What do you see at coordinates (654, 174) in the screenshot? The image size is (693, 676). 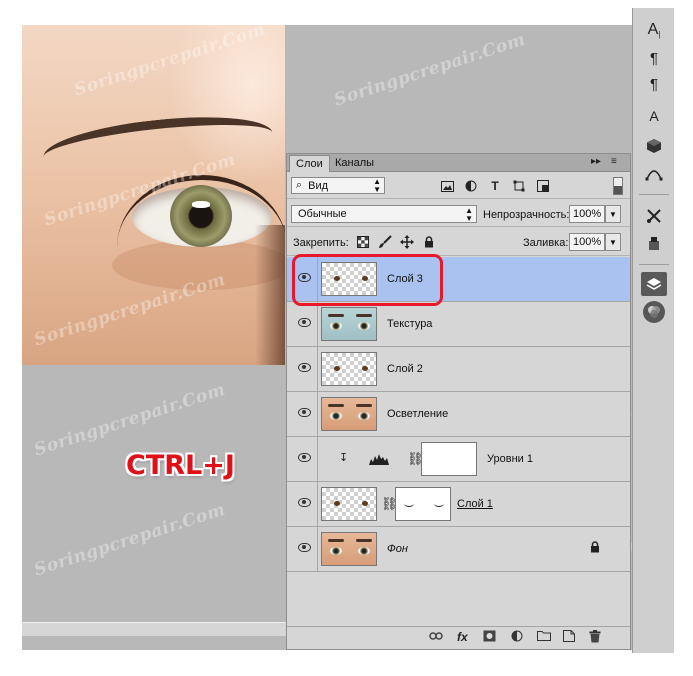 I see `paths-icon` at bounding box center [654, 174].